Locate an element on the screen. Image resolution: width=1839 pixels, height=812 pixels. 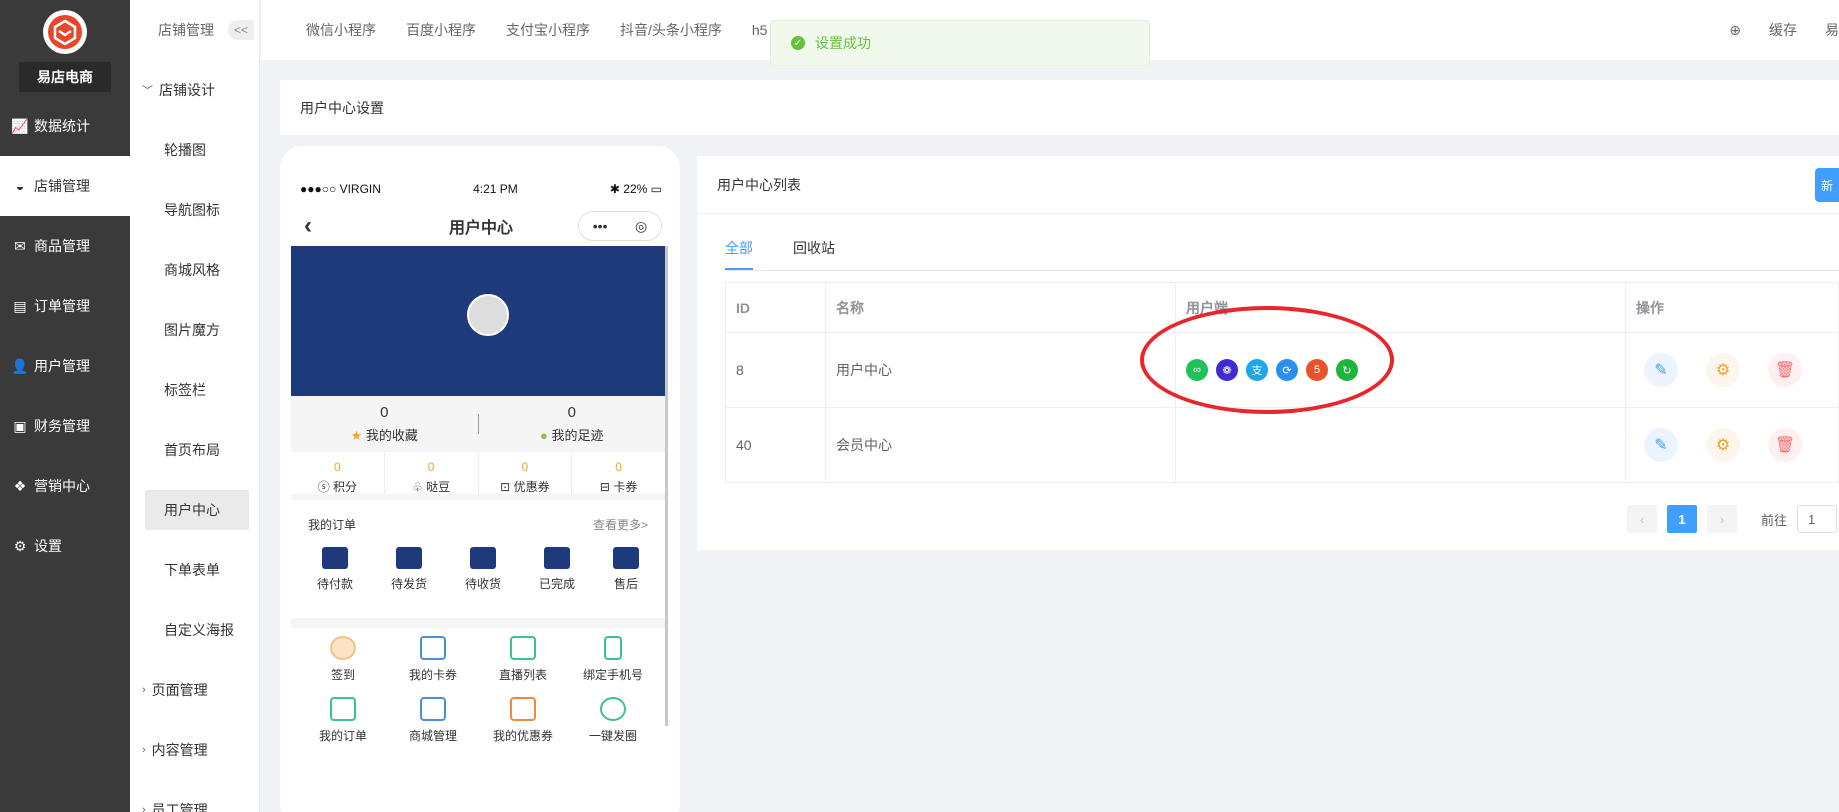
tool-sign-in: 签到 is located at coordinates (343, 659).